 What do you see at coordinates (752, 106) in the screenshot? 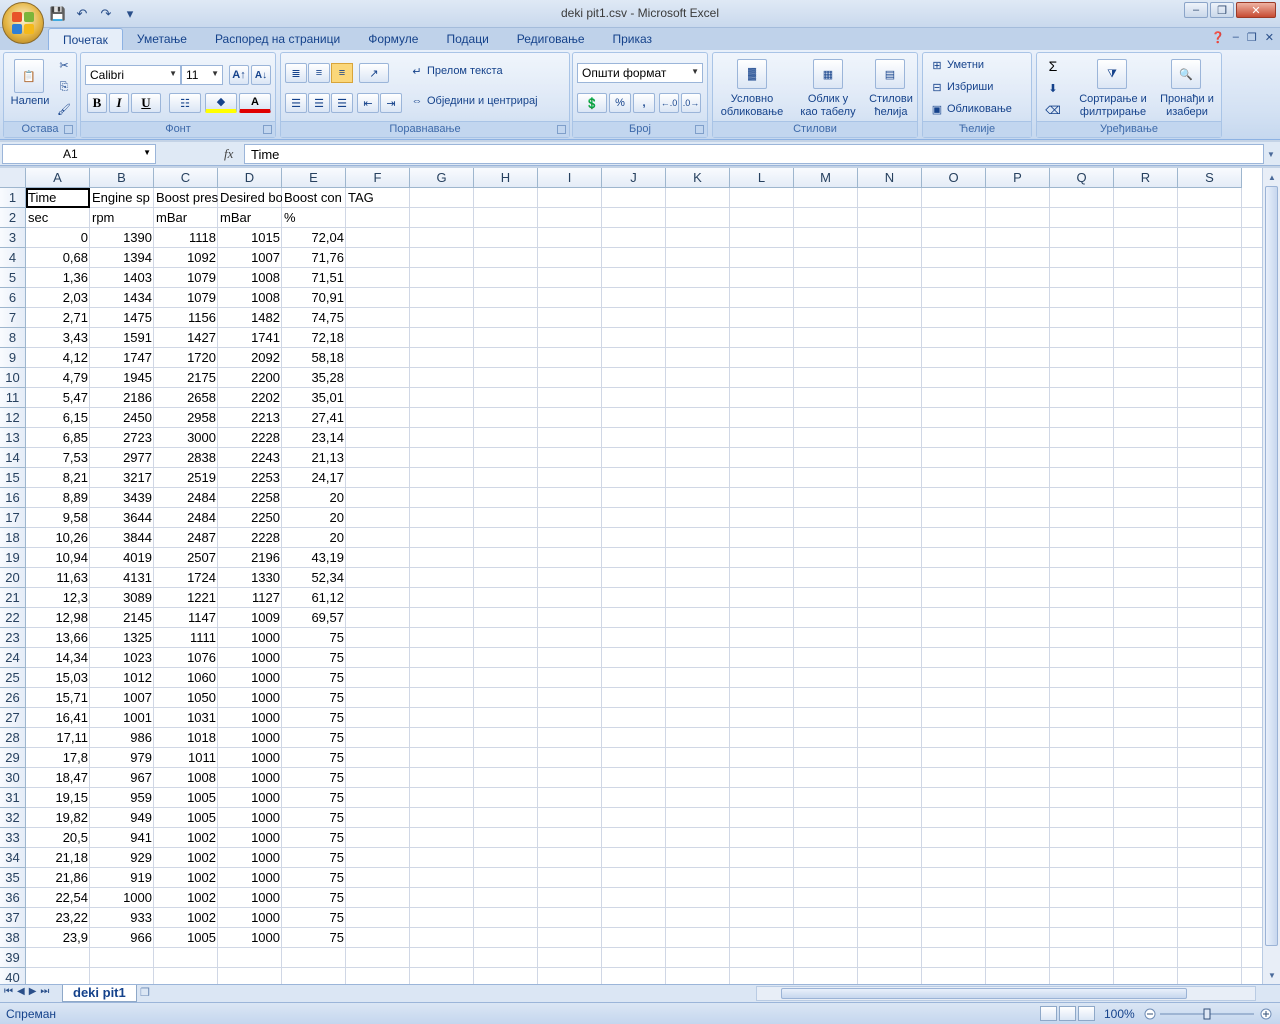
I see `conditional-formatting-button: Условно обликовање` at bounding box center [752, 106].